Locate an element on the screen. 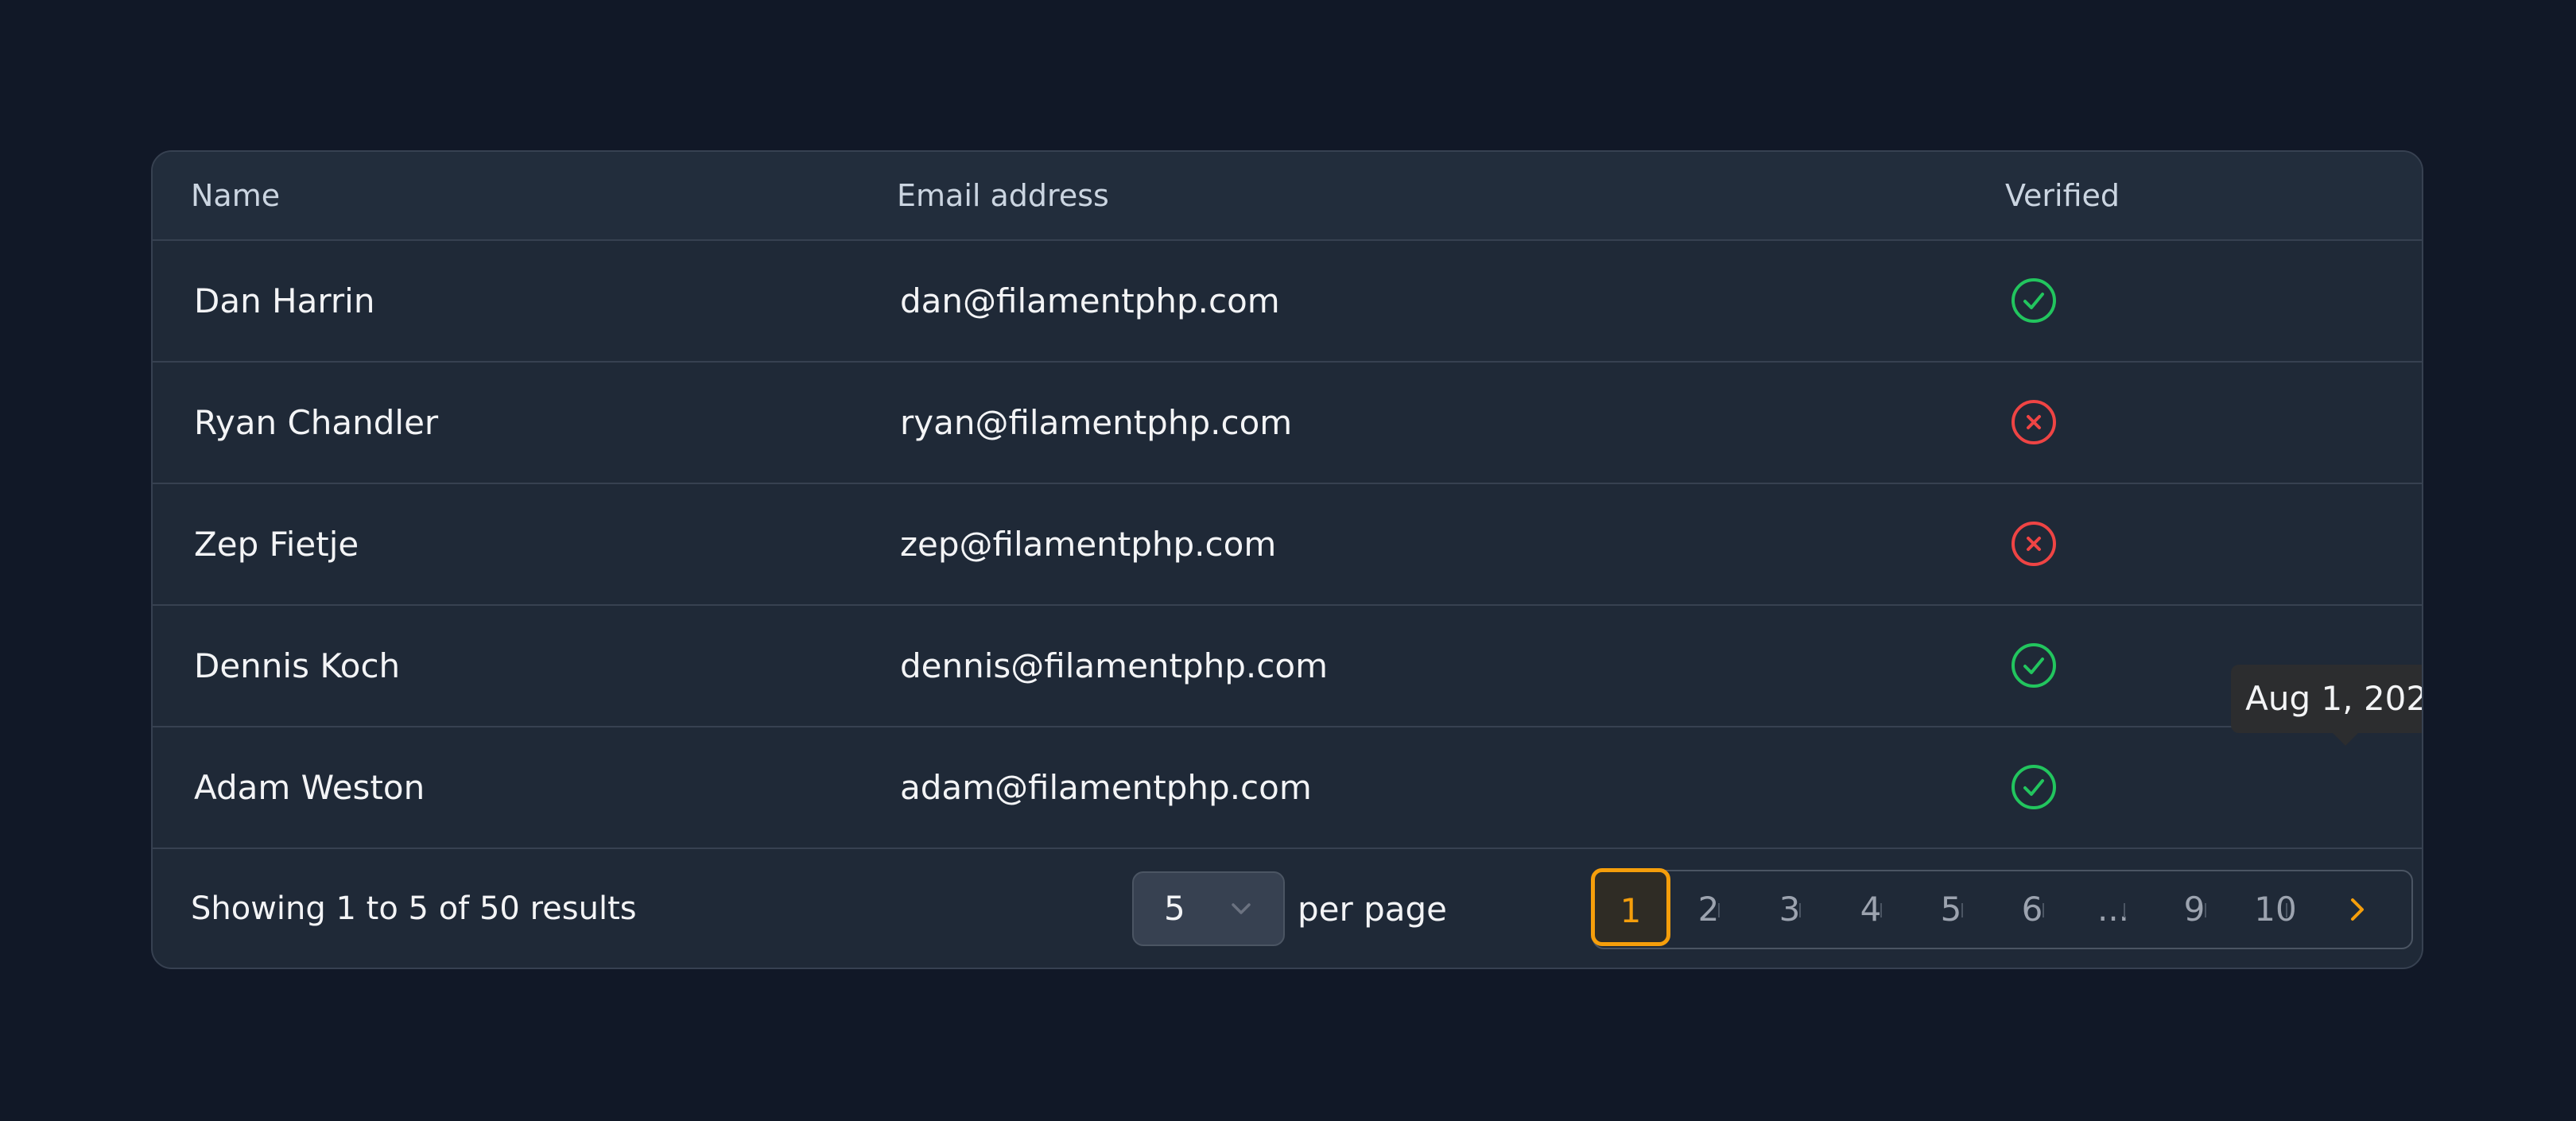  table-header: Name Email address Verified is located at coordinates (1288, 196).